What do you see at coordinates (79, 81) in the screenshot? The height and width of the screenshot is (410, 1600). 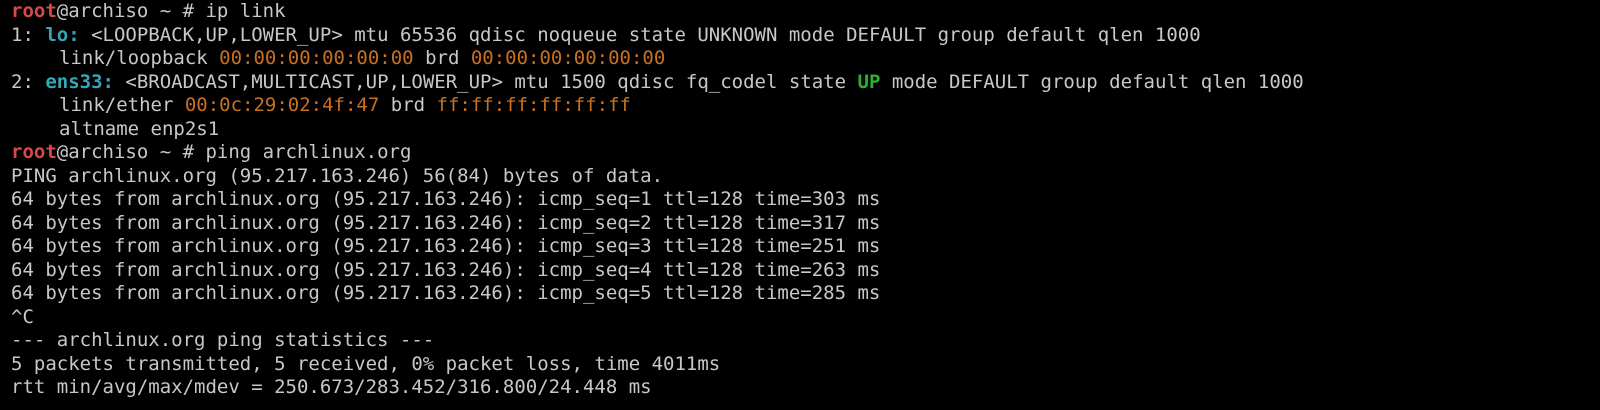 I see `interface-name: ens33:` at bounding box center [79, 81].